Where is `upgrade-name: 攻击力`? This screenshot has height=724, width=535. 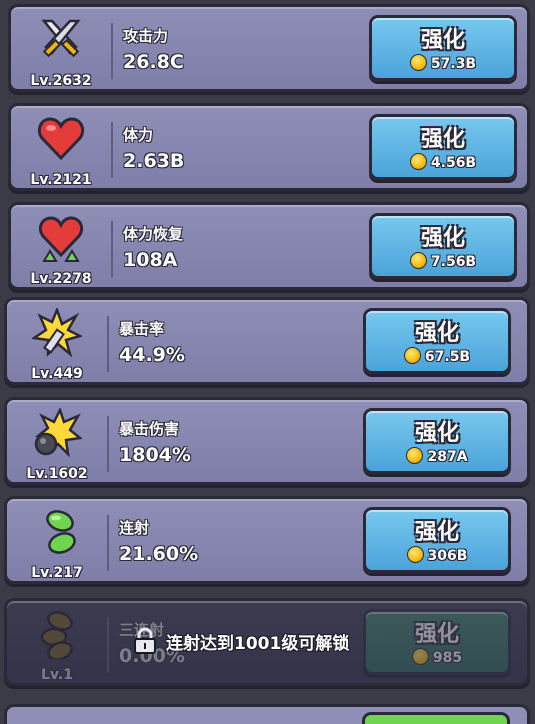 upgrade-name: 攻击力 is located at coordinates (146, 36).